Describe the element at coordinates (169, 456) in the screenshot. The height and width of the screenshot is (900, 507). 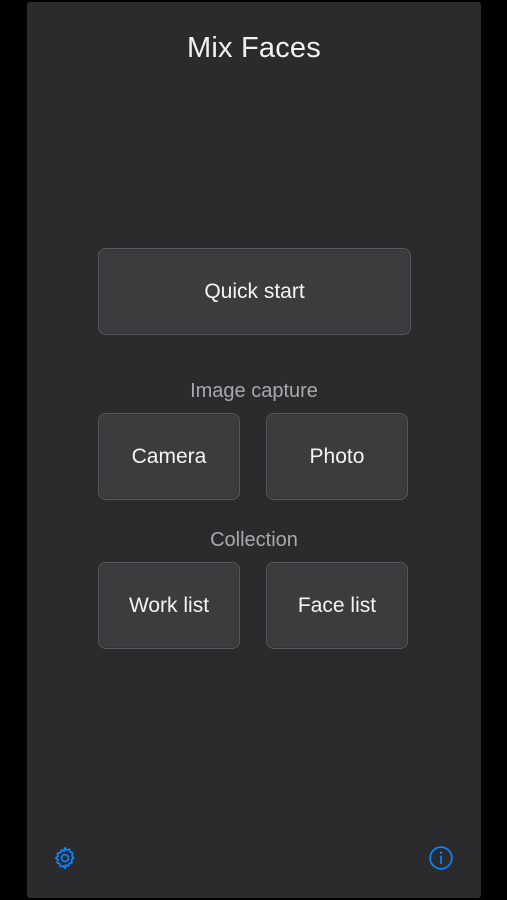
I see `camera-button: Camera` at that location.